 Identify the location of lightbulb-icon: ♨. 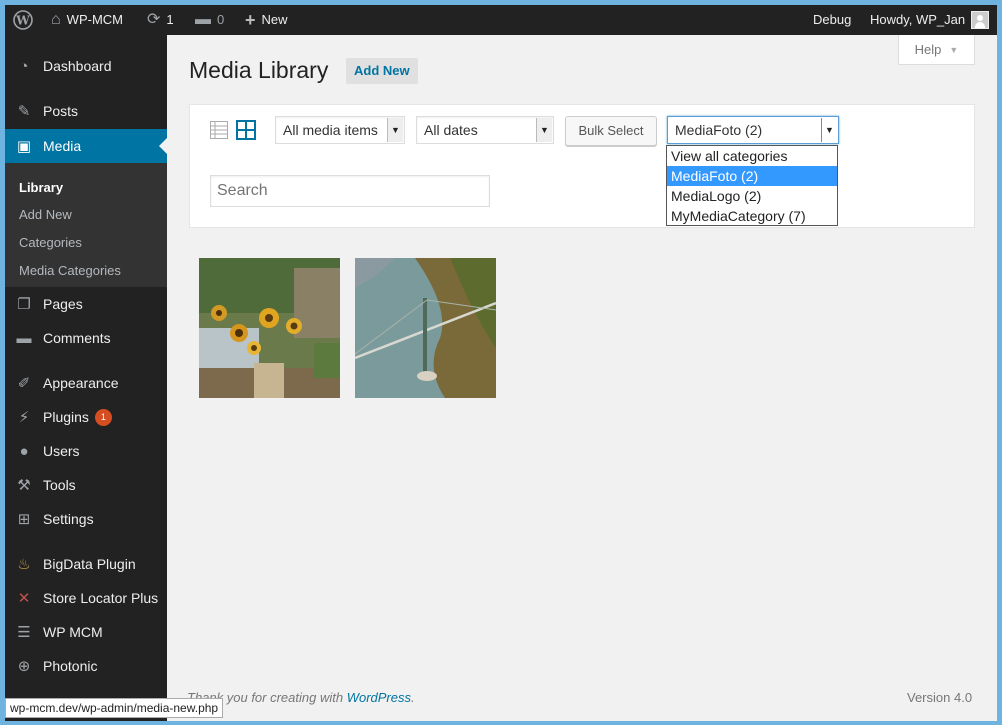
(24, 564).